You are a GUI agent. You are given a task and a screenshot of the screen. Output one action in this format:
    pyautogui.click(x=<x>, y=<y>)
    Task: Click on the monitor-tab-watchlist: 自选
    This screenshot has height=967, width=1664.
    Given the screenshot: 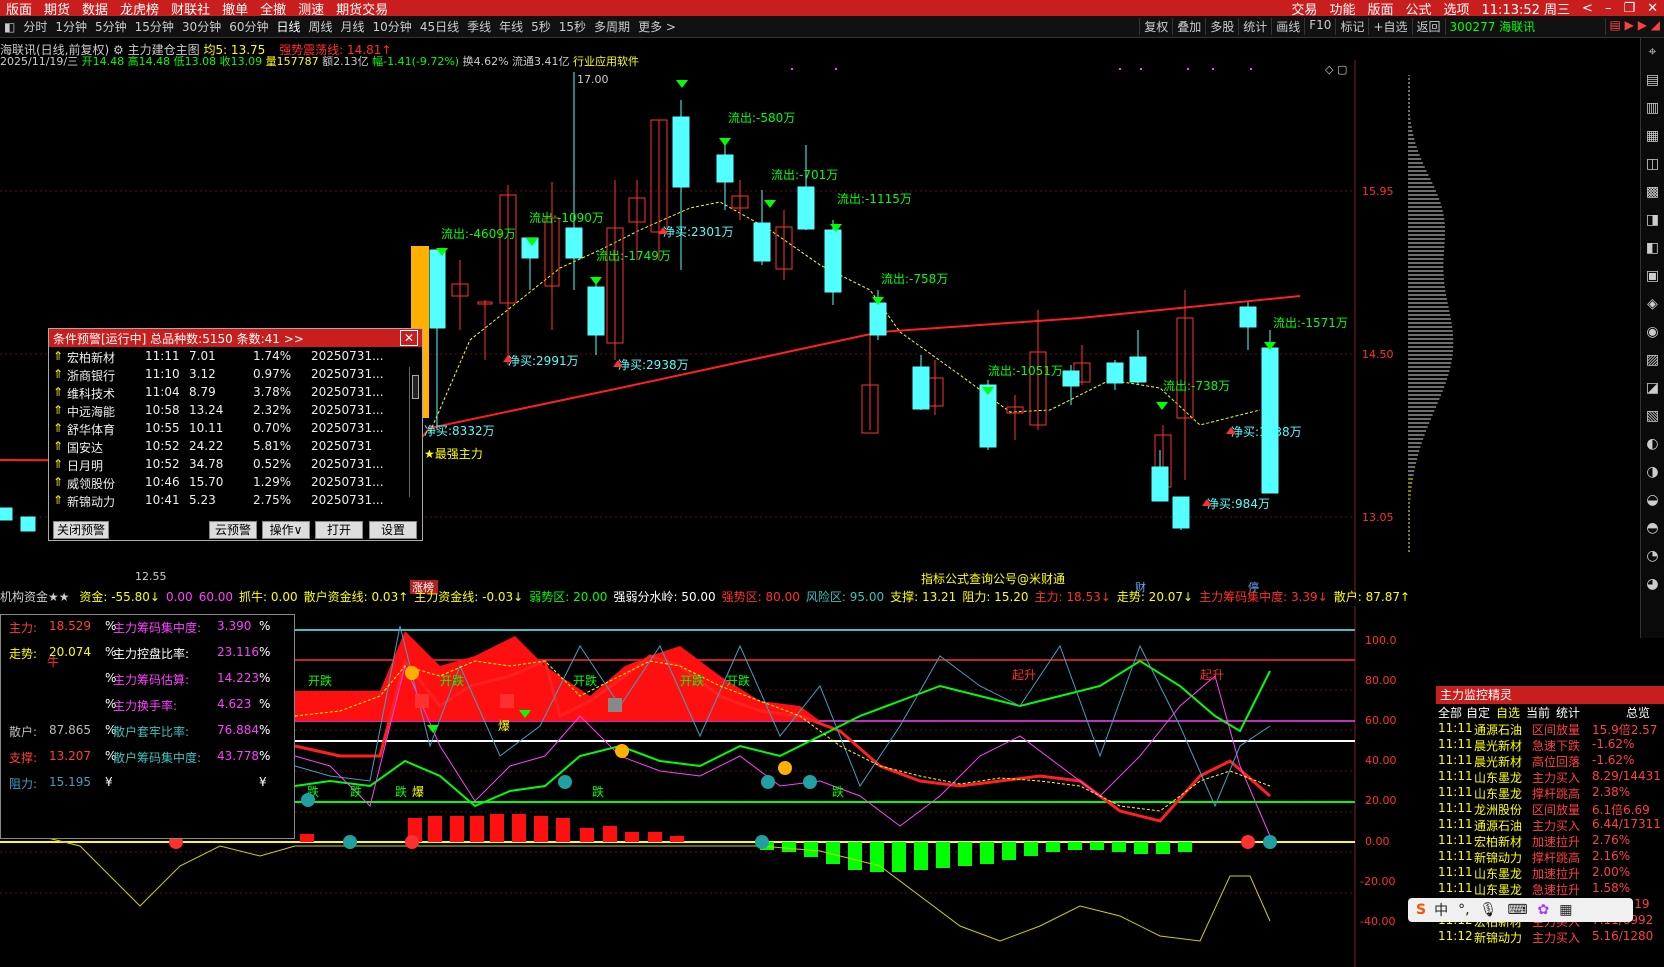 What is the action you would take?
    pyautogui.click(x=1508, y=712)
    